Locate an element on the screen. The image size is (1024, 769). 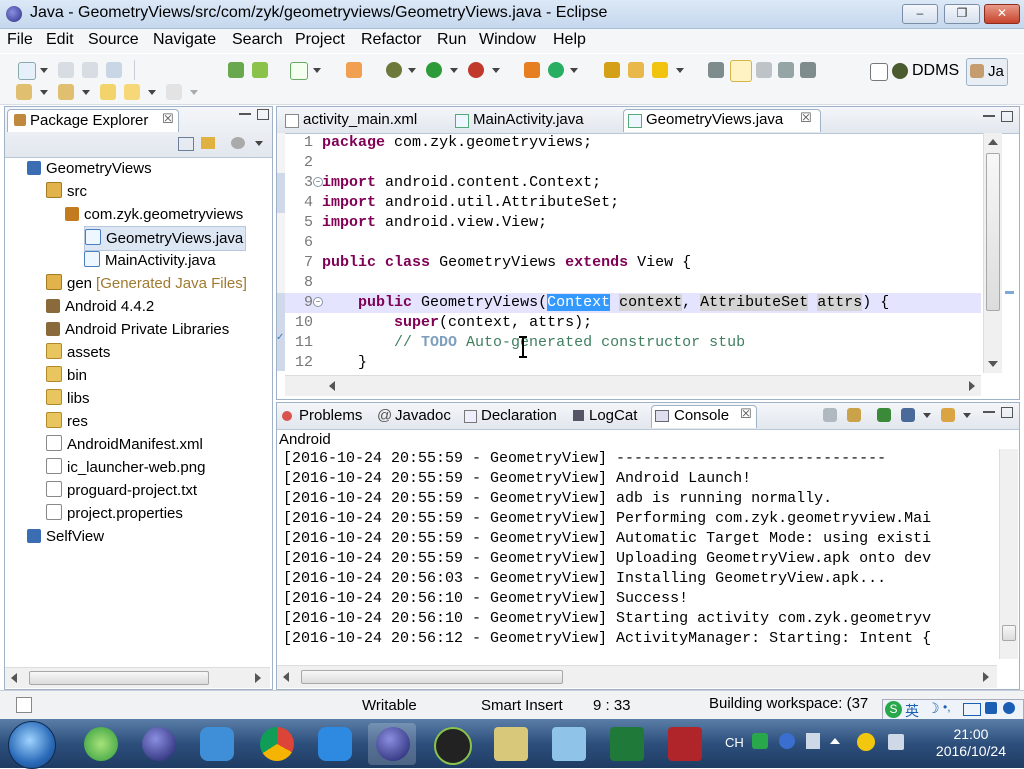
code-line: 10 super(context, attrs); is located at coordinates (633, 323).